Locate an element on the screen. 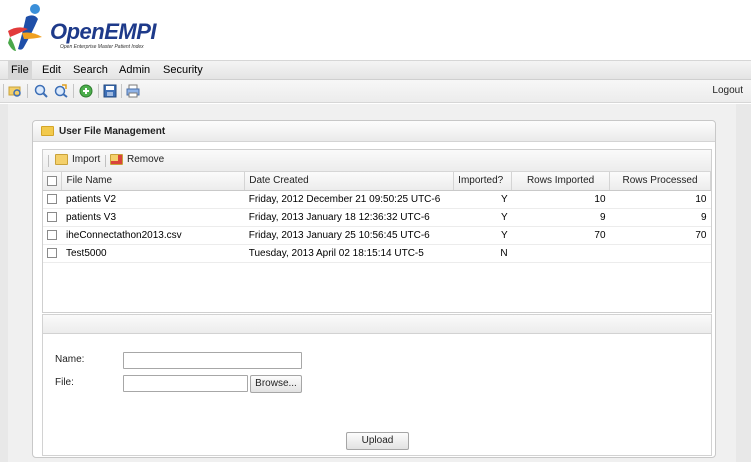 The image size is (751, 462). name-input is located at coordinates (212, 360).